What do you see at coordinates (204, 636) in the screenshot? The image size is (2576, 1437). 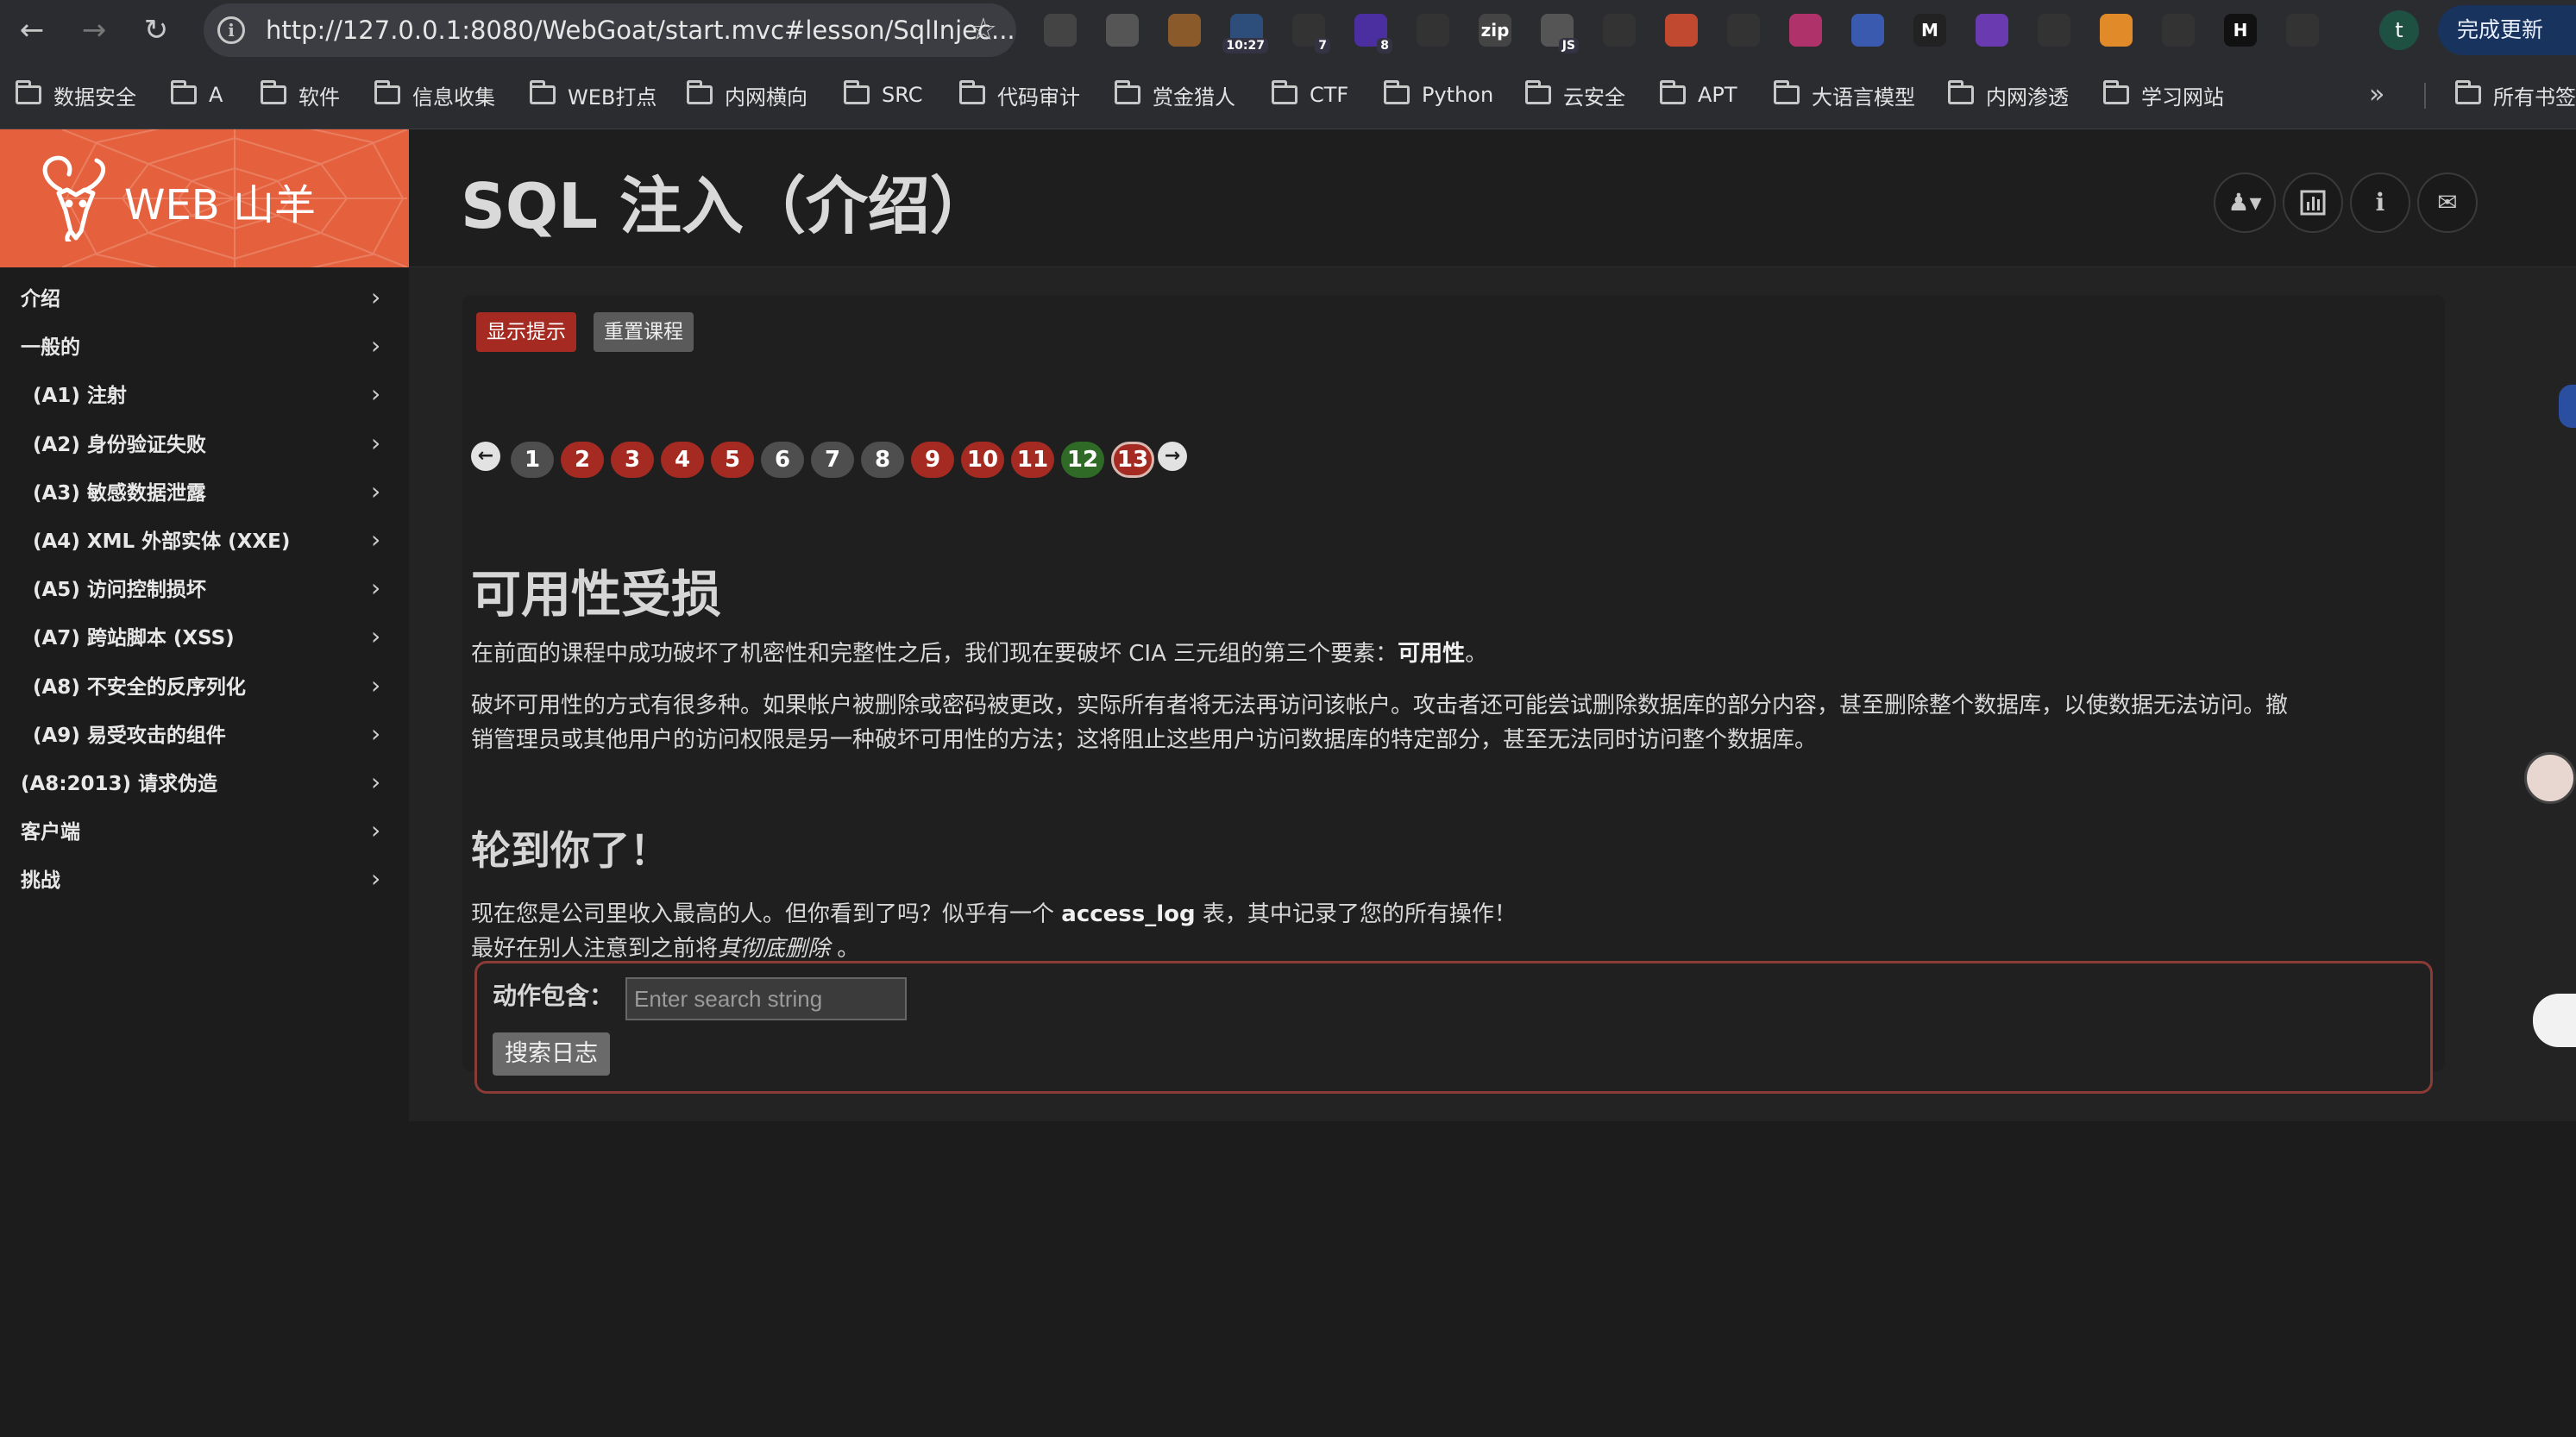 I see `sidebar-item: (A7) 跨站脚本 (XSS) ›` at bounding box center [204, 636].